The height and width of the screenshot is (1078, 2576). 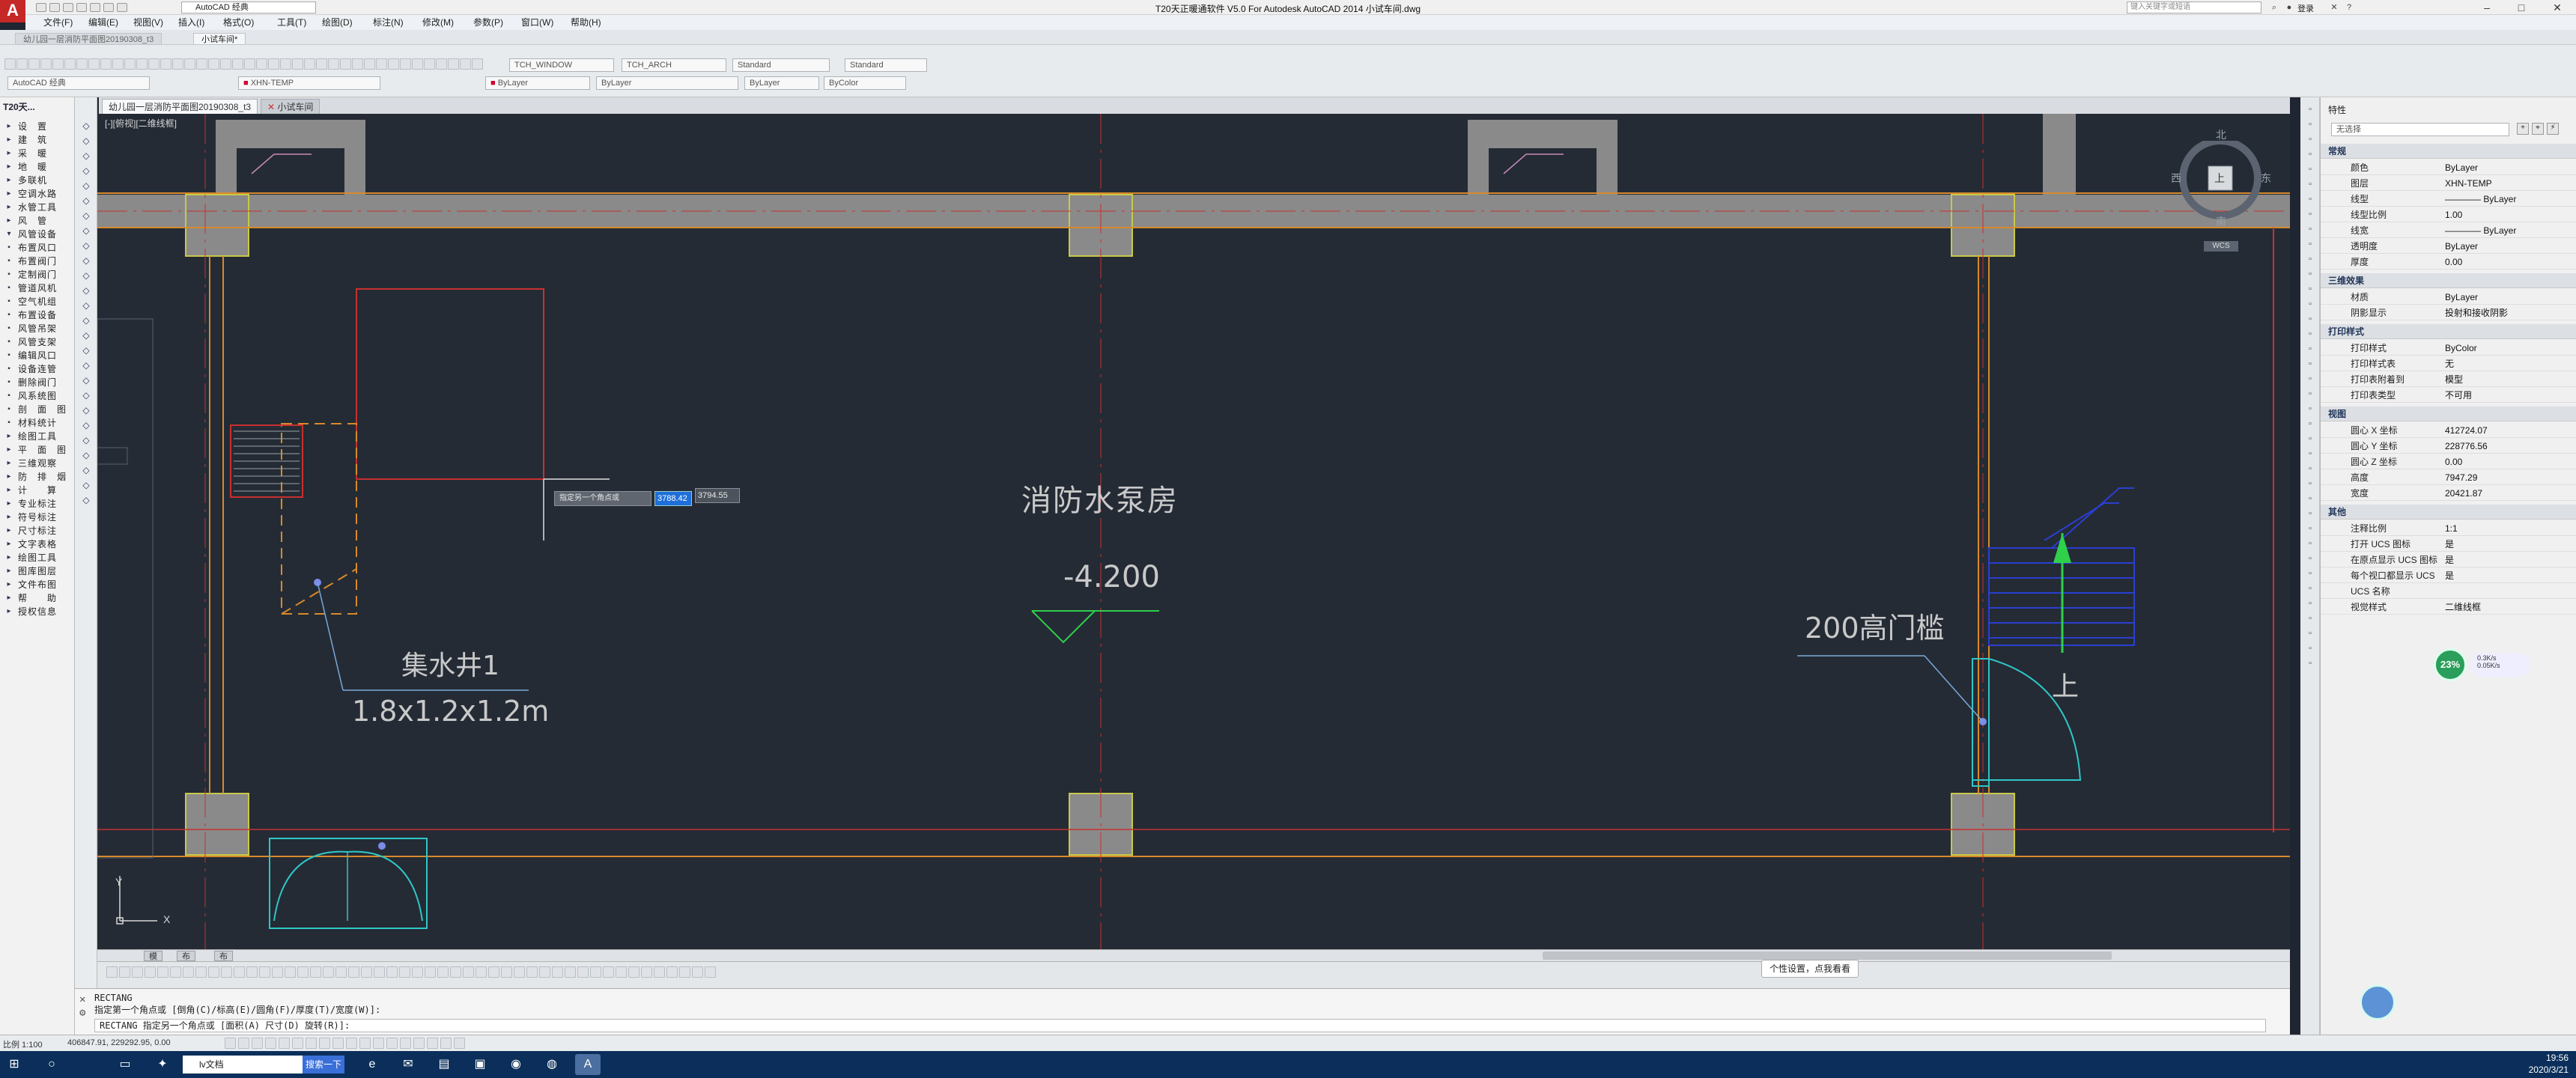 I want to click on property-value: 无, so click(x=2449, y=363).